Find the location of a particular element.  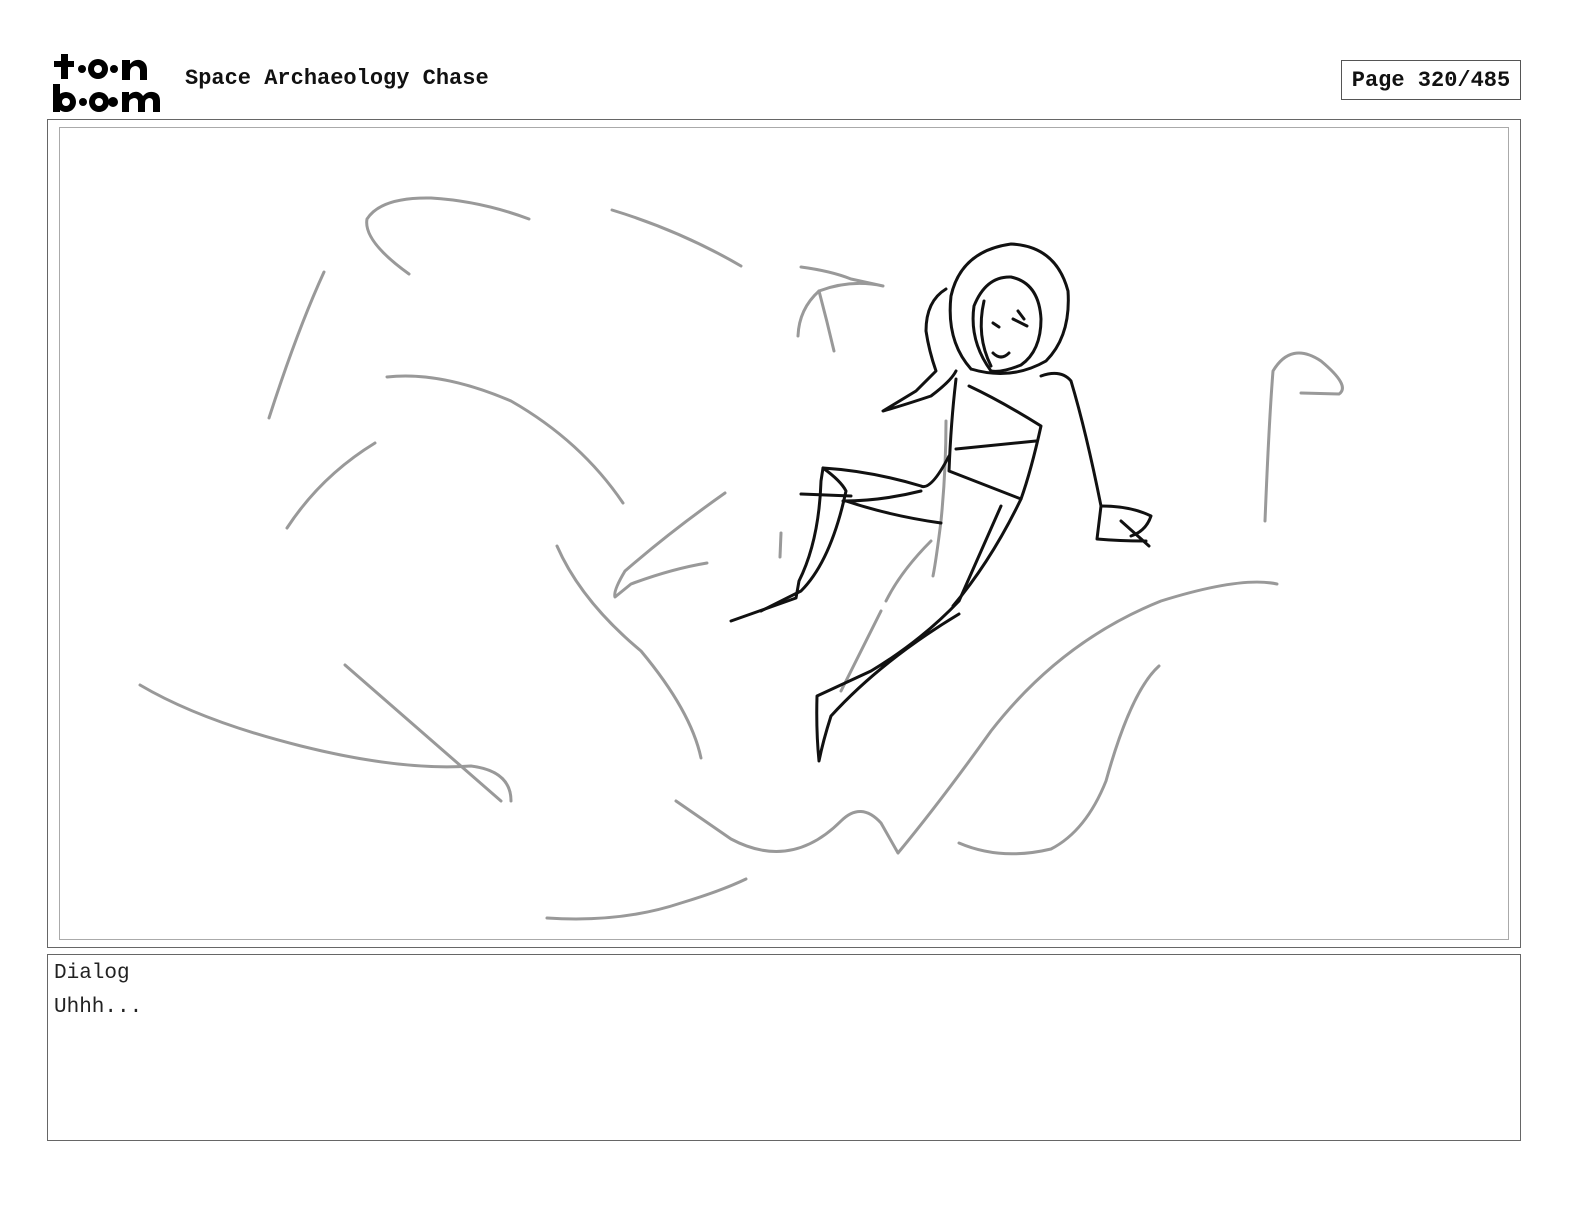

page-number-box: Page 320/485 is located at coordinates (1431, 80).